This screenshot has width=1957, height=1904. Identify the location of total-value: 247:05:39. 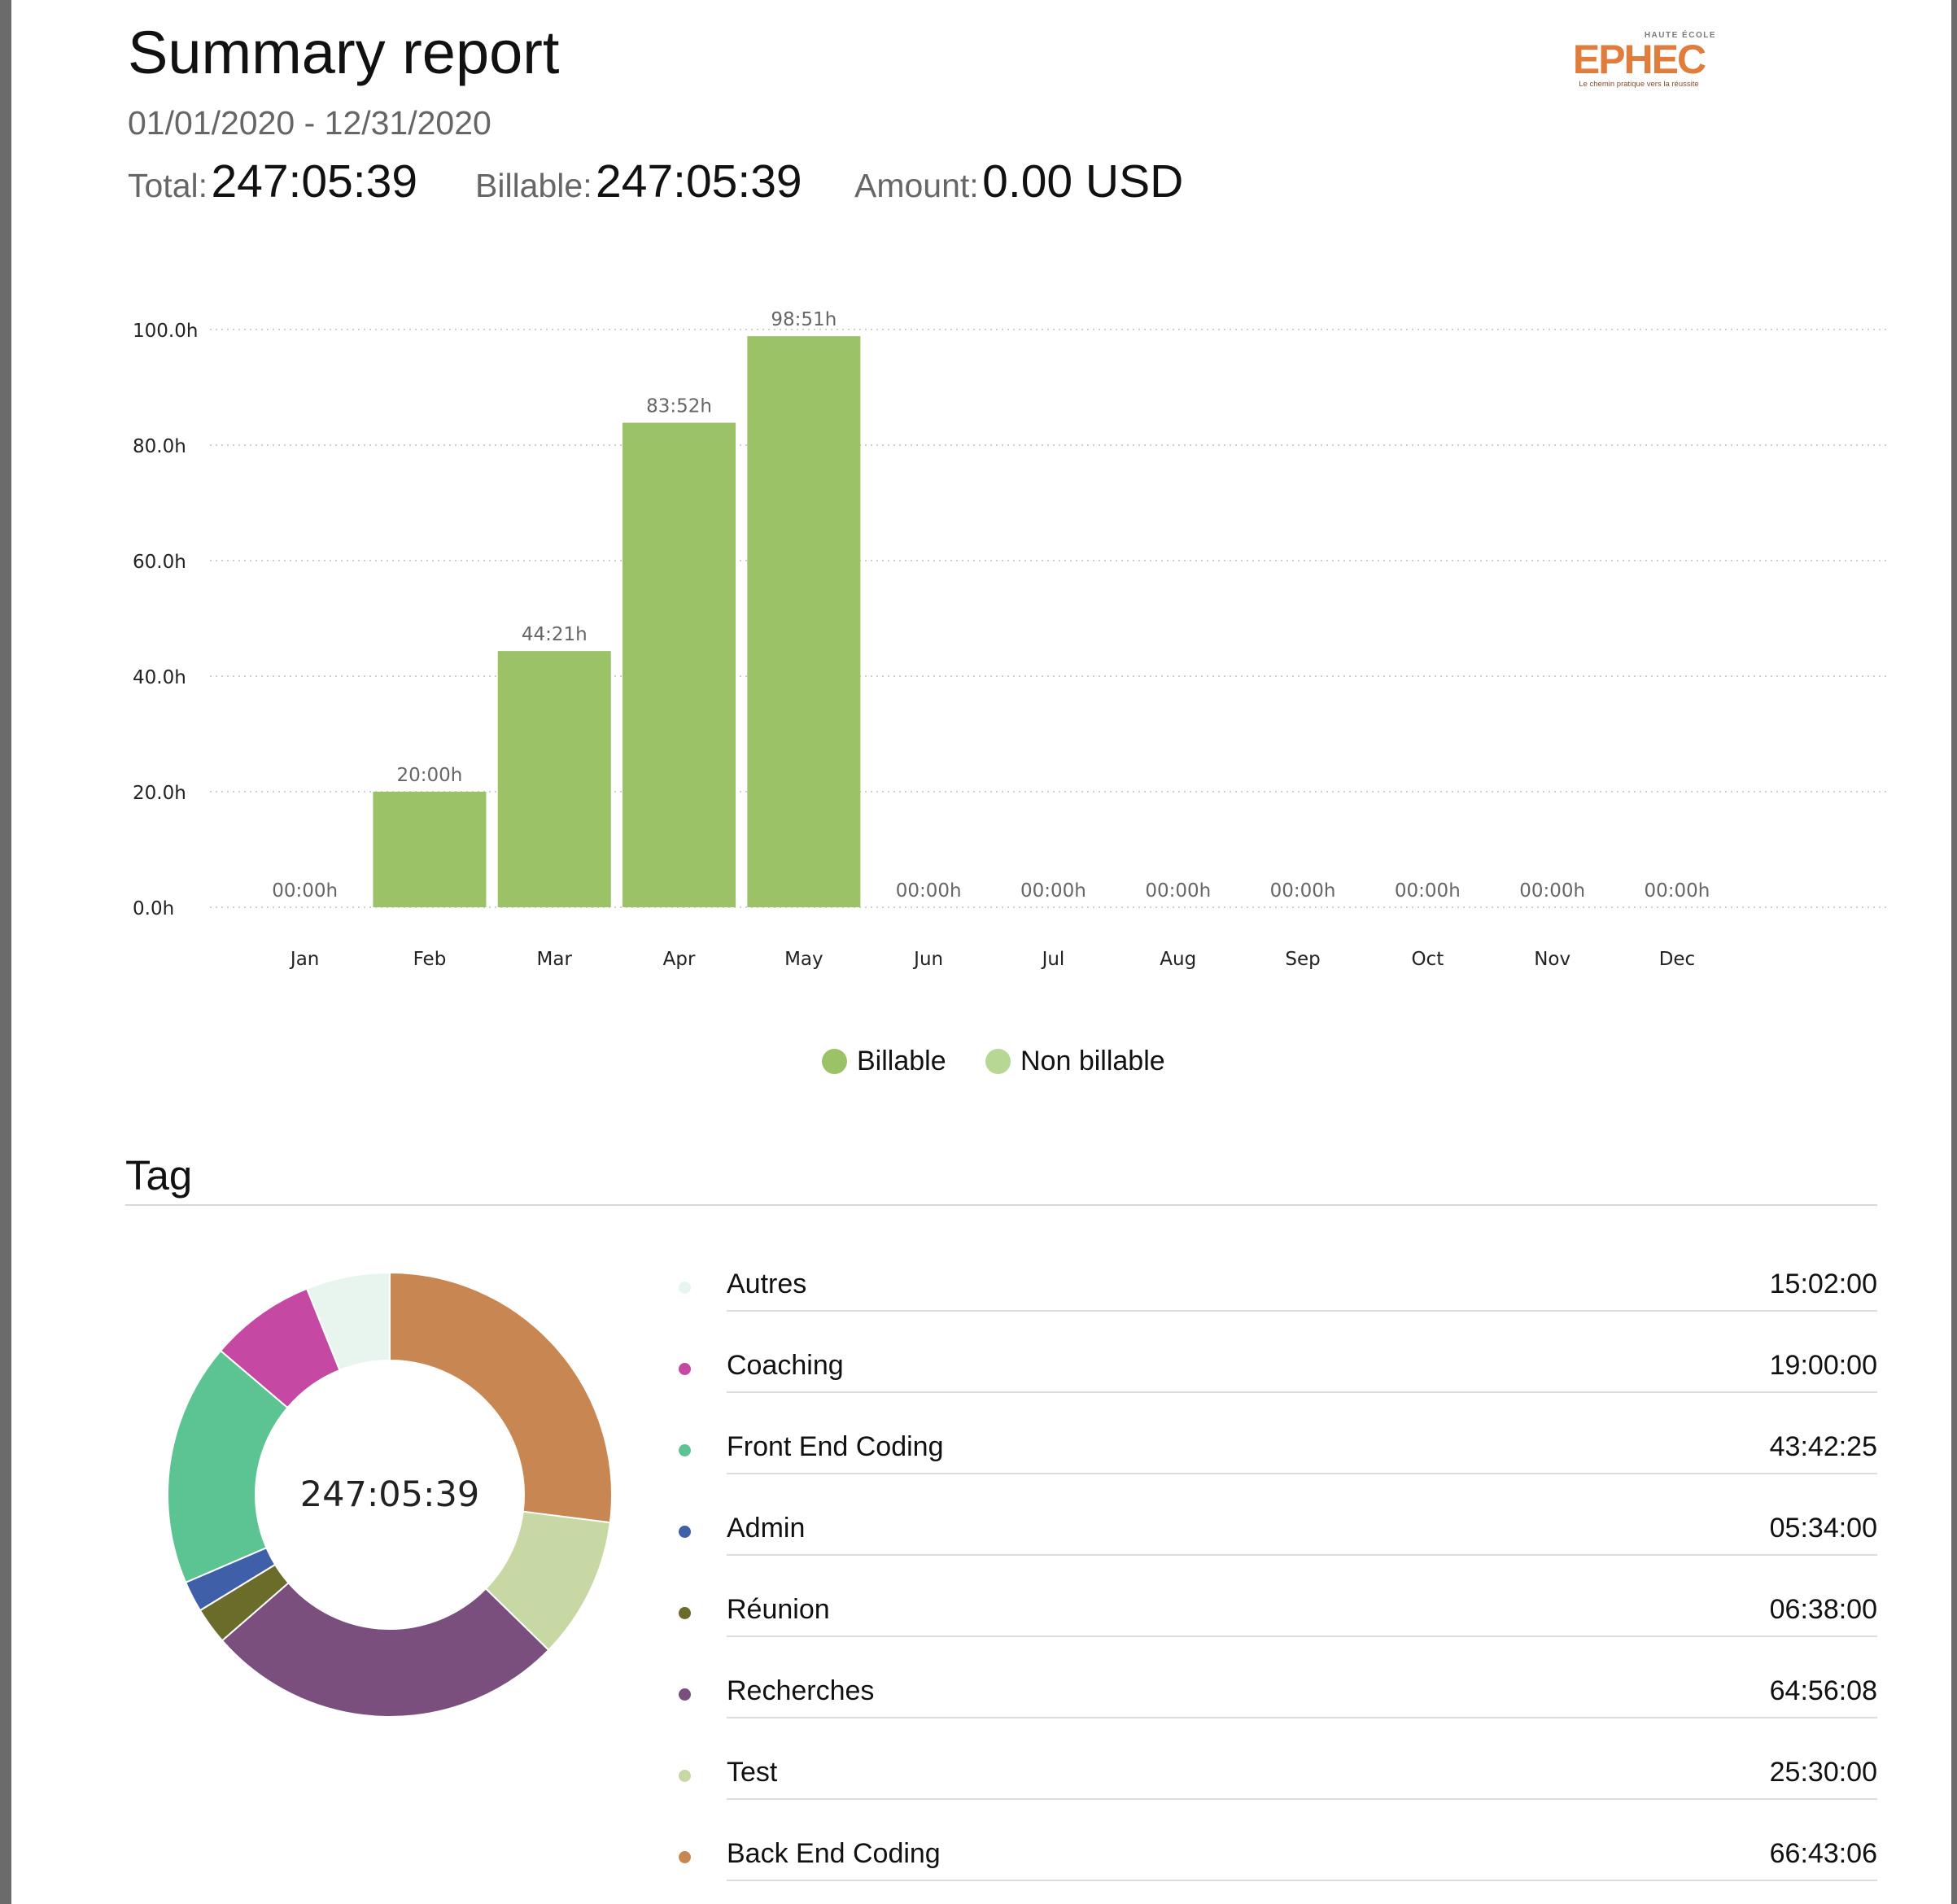
(314, 181).